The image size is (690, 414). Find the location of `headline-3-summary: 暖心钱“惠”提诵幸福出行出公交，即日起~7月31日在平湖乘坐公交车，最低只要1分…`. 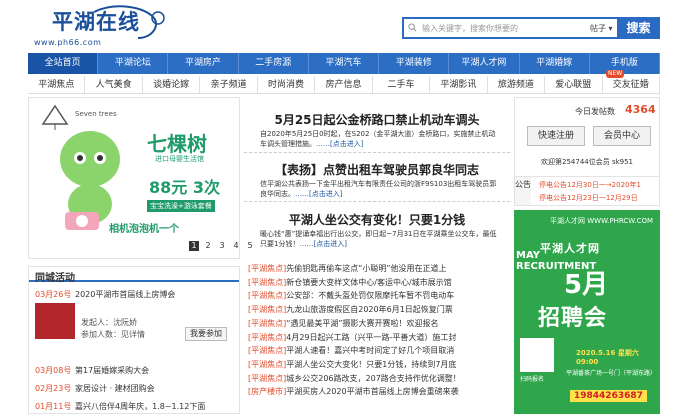

headline-3-summary: 暖心钱“惠”提诵幸福出行出公交，即日起~7月31日在平湖乘坐公交车，最低只要1分… is located at coordinates (380, 239).